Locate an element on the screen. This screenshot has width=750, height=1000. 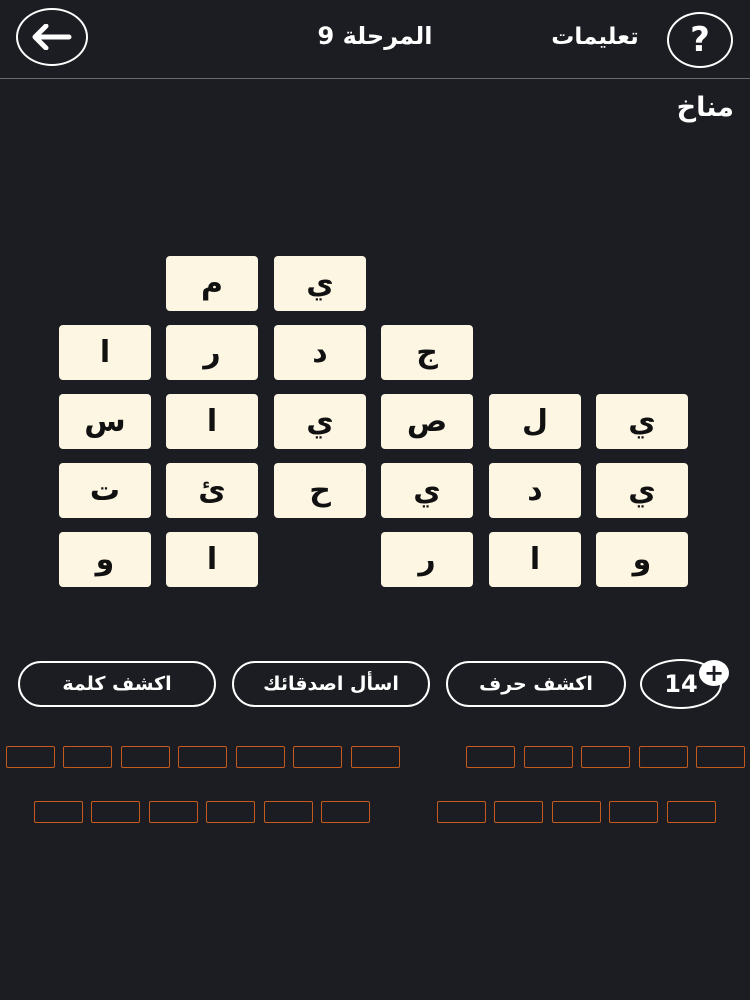
letter-tile: ج is located at coordinates (427, 352).